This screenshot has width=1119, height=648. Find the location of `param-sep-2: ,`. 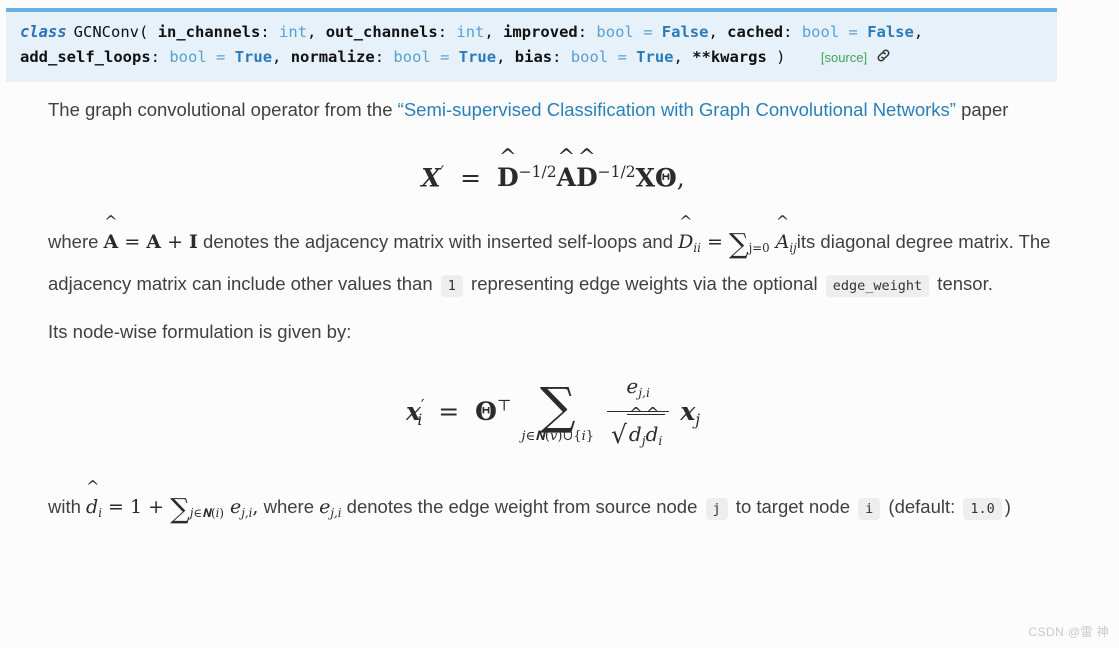

param-sep-2: , is located at coordinates (713, 32).